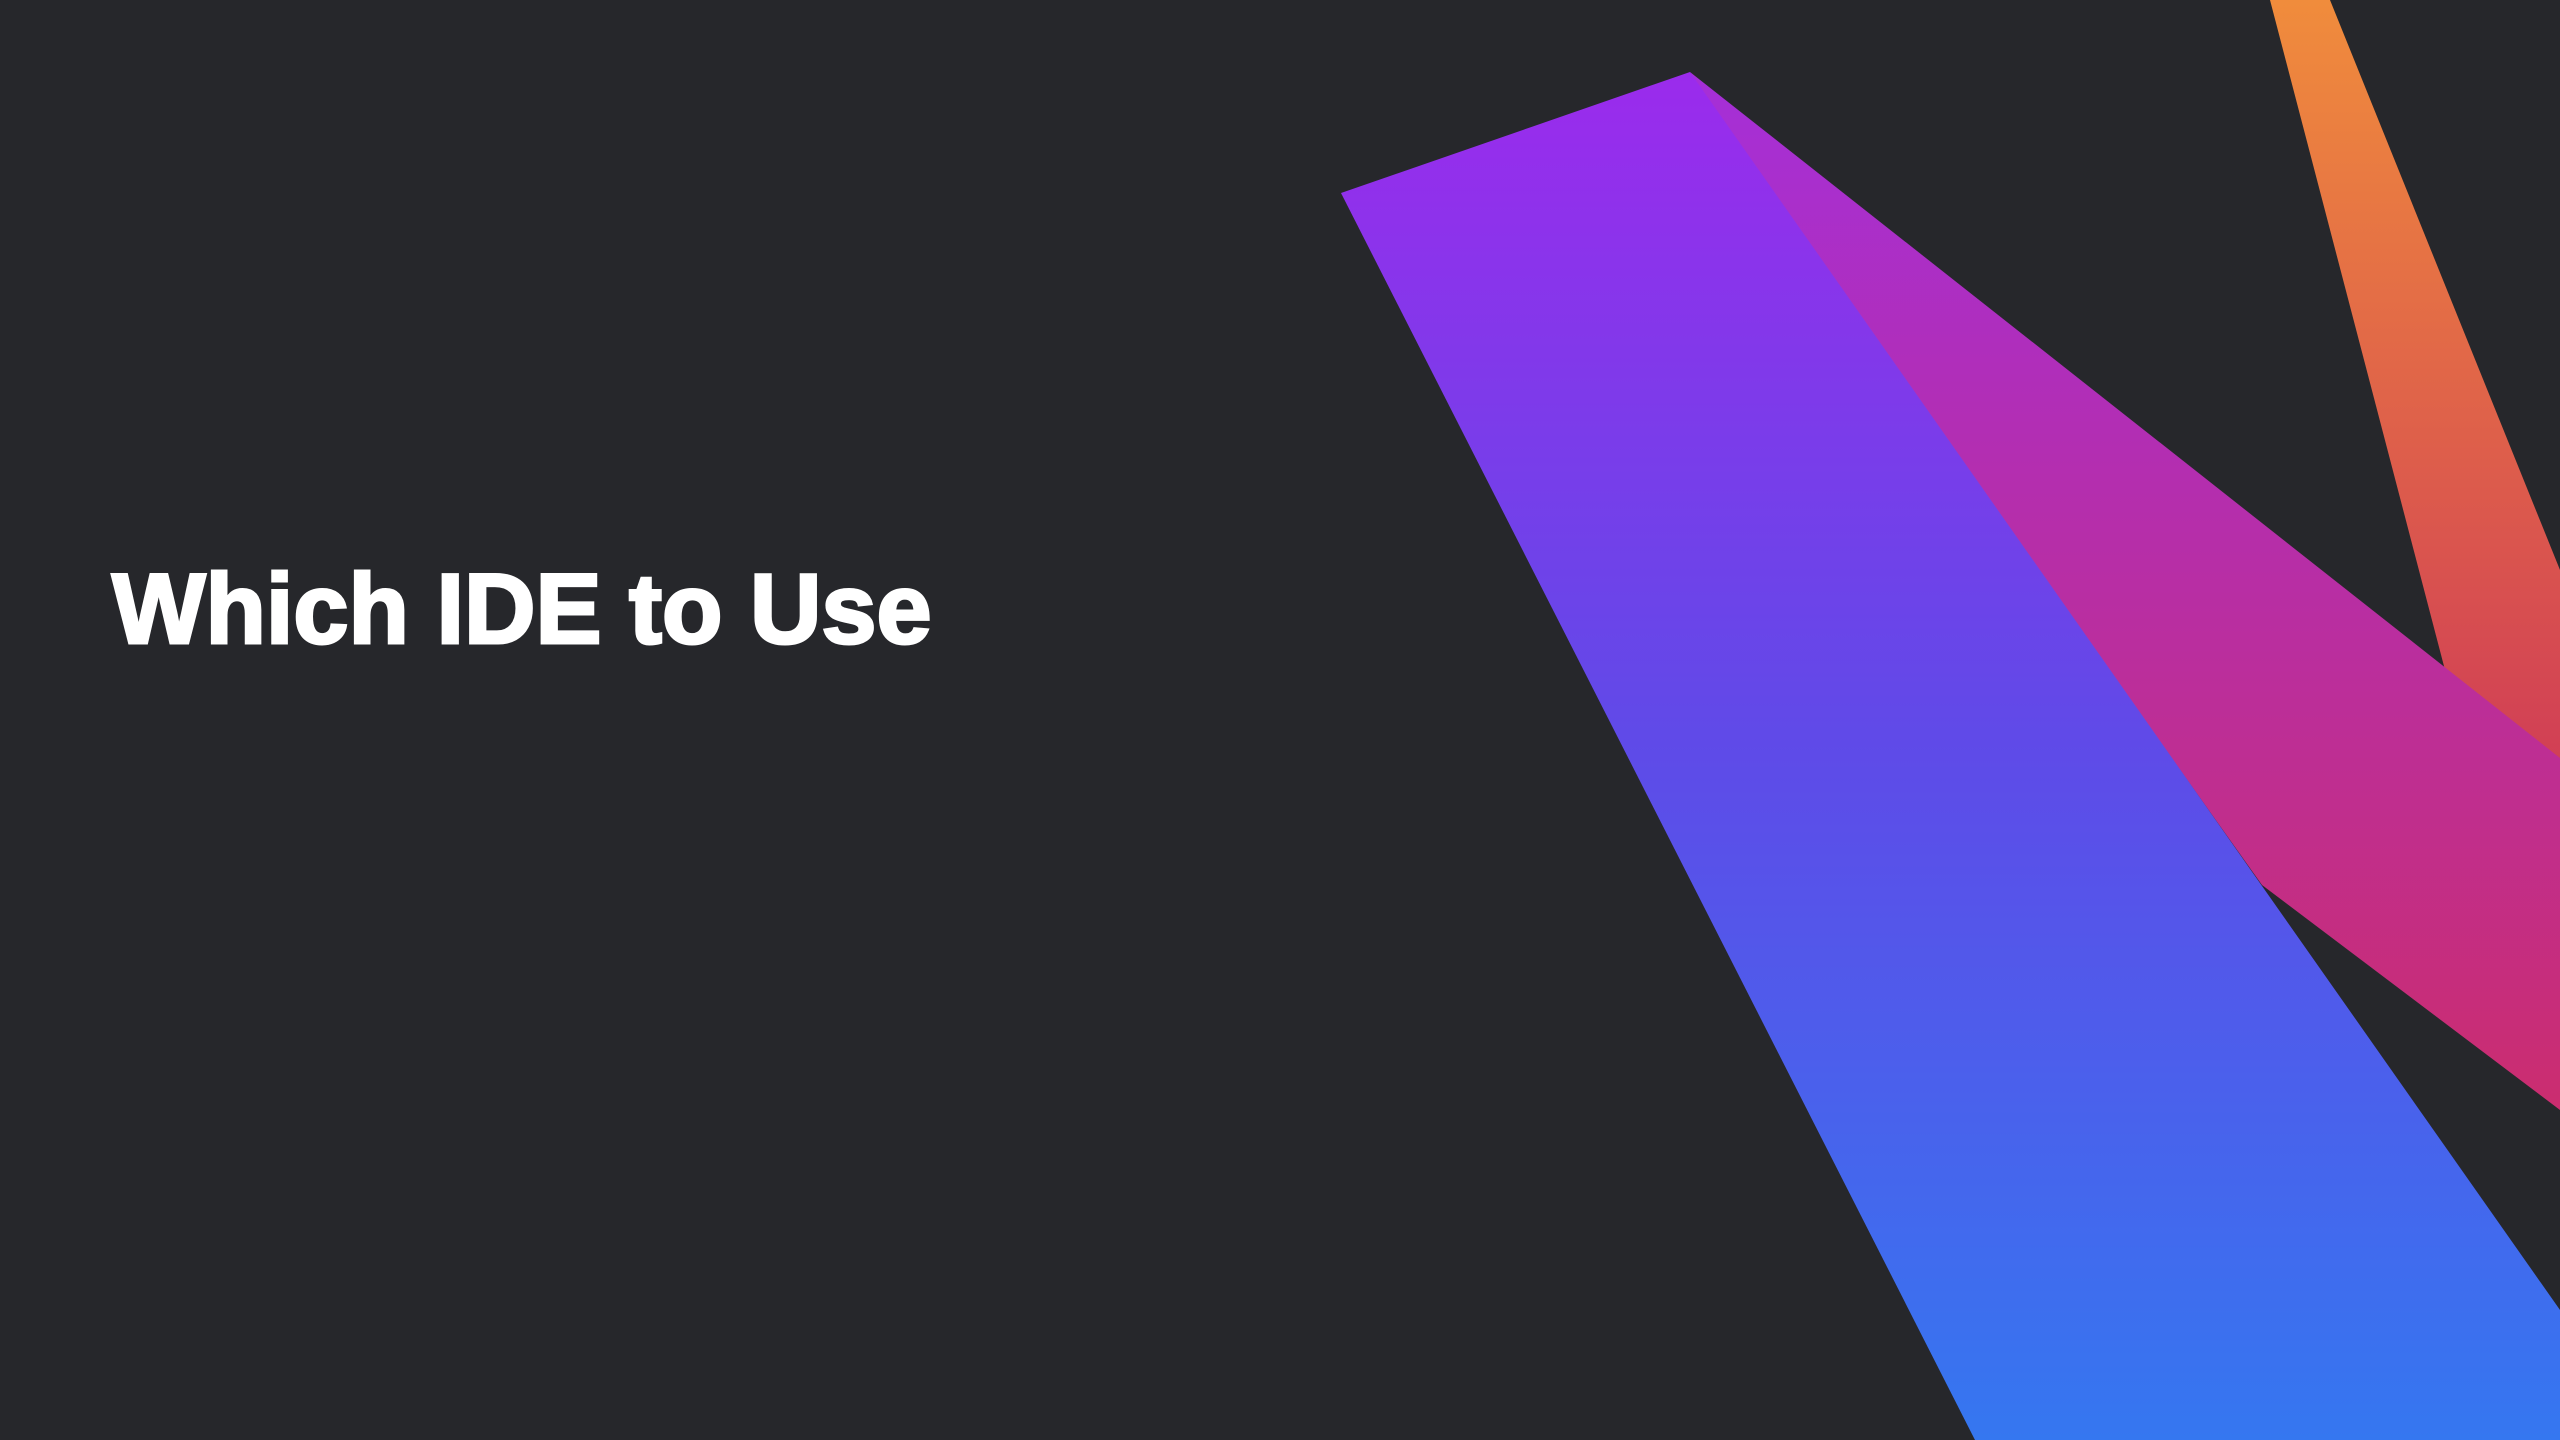  I want to click on slide-title: Which IDE to Use, so click(522, 609).